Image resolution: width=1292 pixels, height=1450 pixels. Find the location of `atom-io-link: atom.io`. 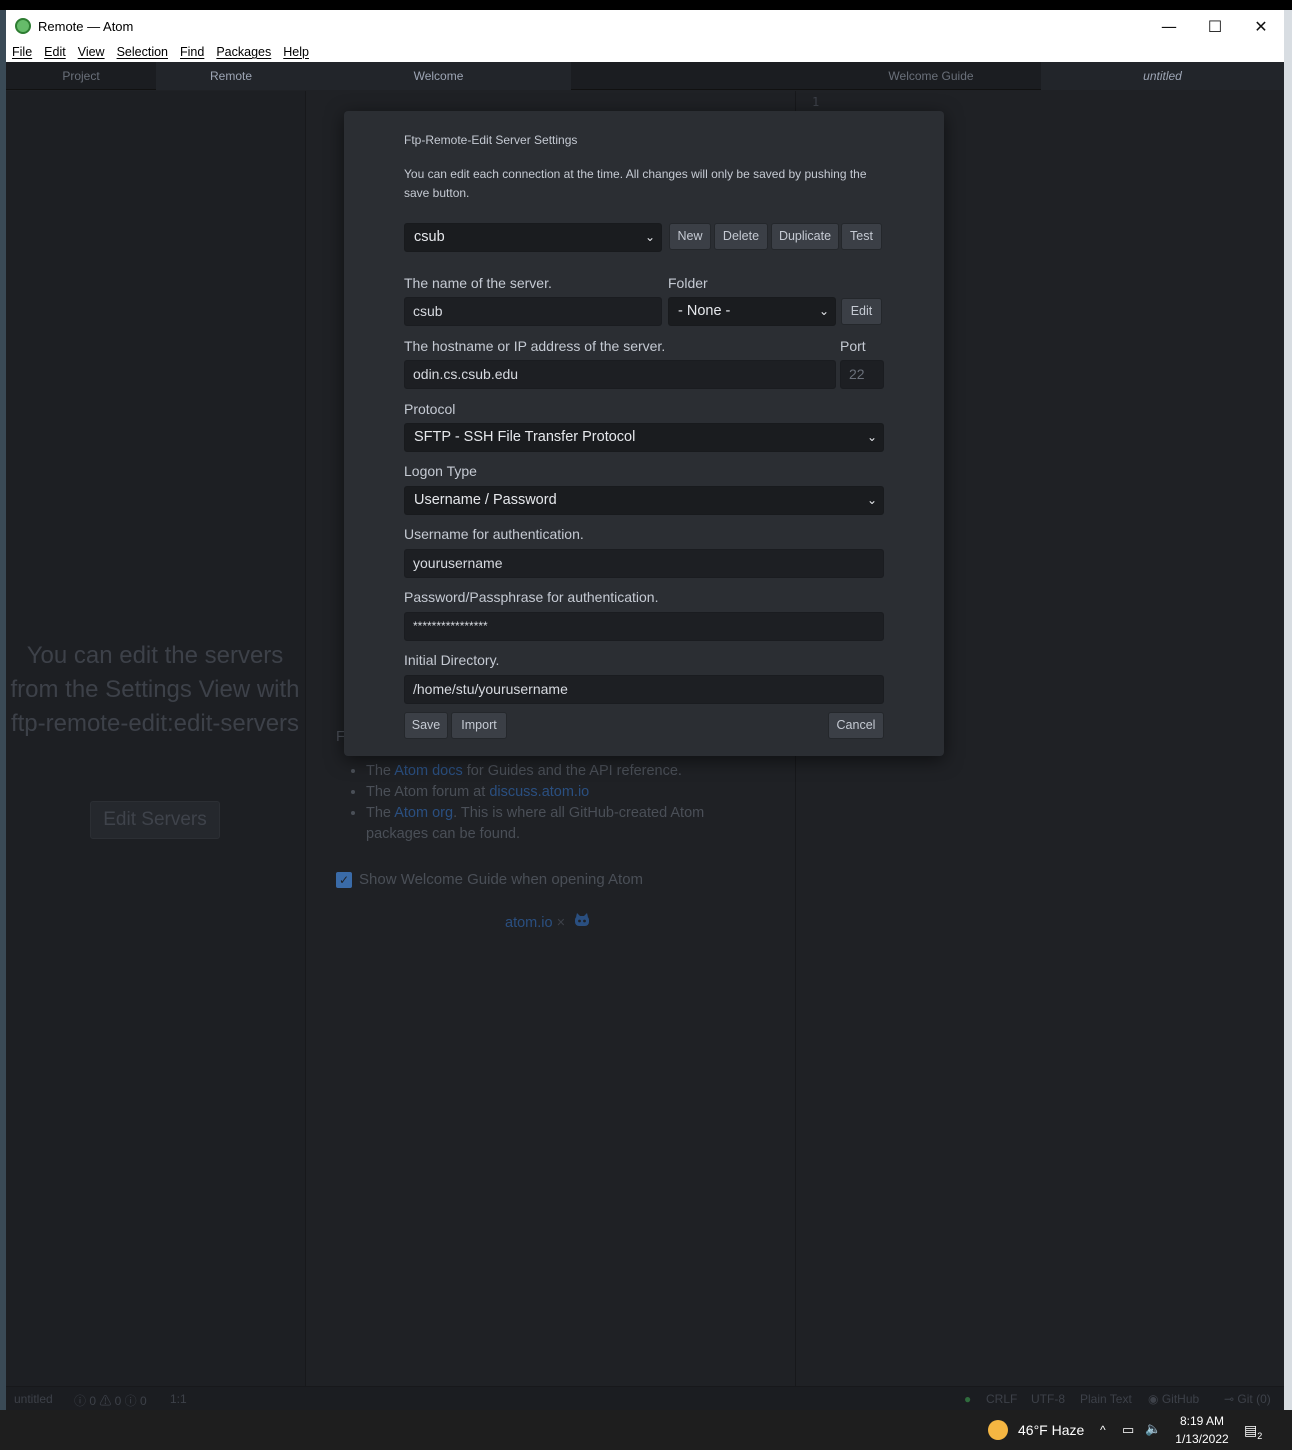

atom-io-link: atom.io is located at coordinates (529, 923).